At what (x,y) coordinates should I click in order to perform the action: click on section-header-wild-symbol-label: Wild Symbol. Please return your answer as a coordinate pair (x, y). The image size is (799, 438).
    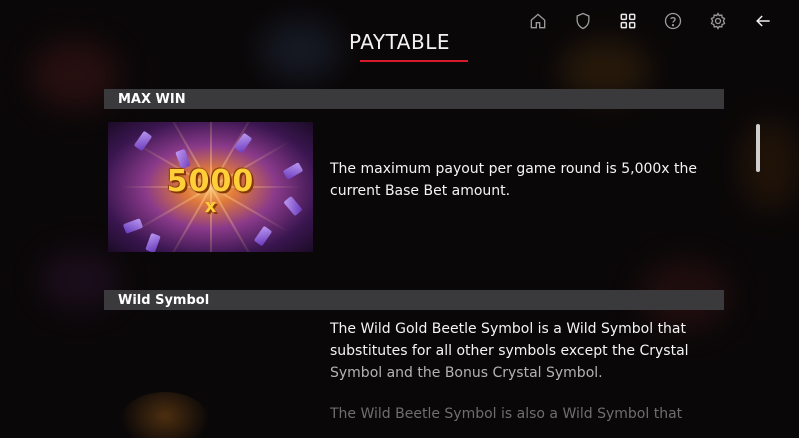
    Looking at the image, I should click on (164, 300).